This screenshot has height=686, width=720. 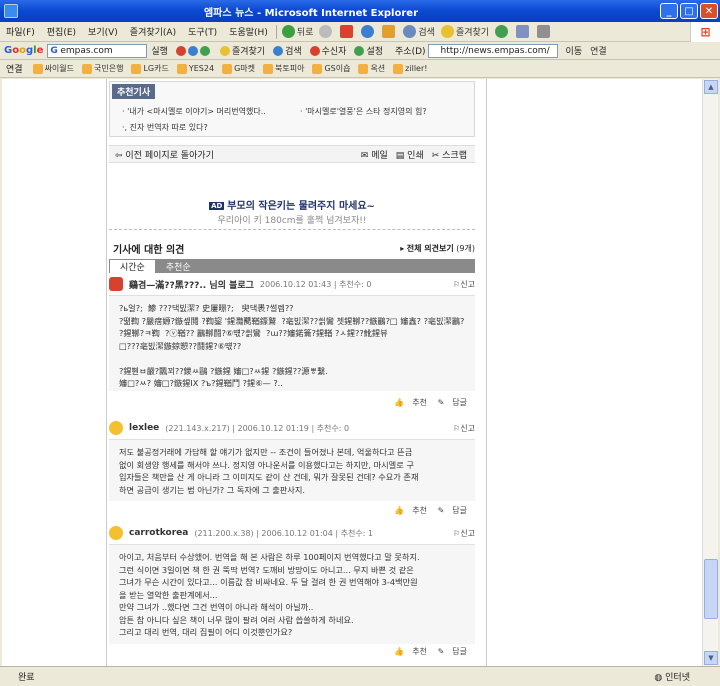 I want to click on scrap-button: ✂ 스크랩, so click(x=449, y=154).